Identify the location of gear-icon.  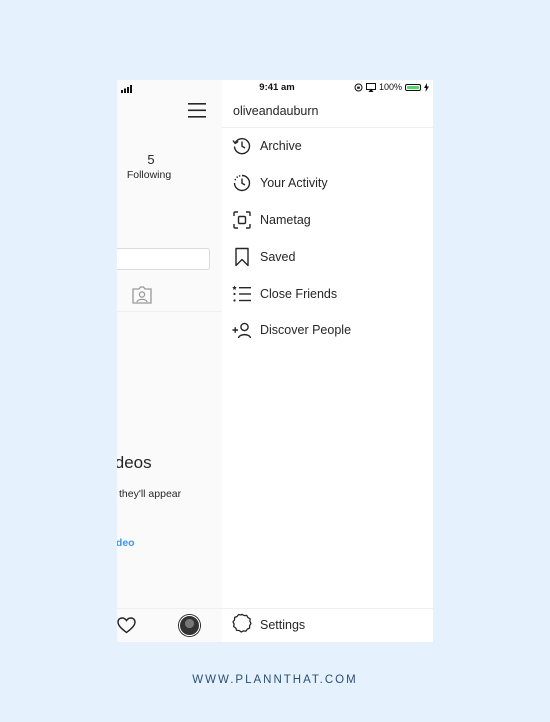
(242, 625).